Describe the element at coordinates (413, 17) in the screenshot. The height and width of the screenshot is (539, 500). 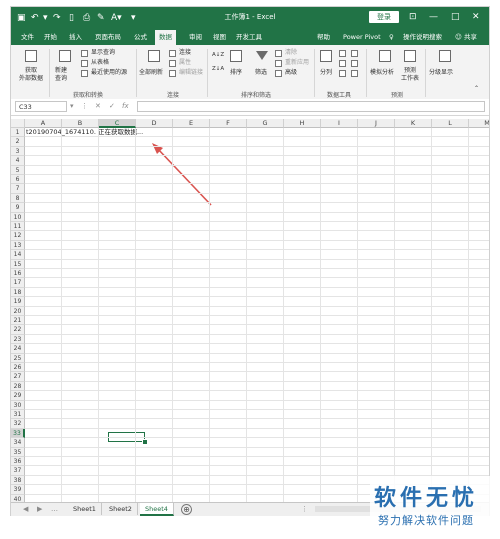
I see `ribbon-display-options-icon: ⊡` at that location.